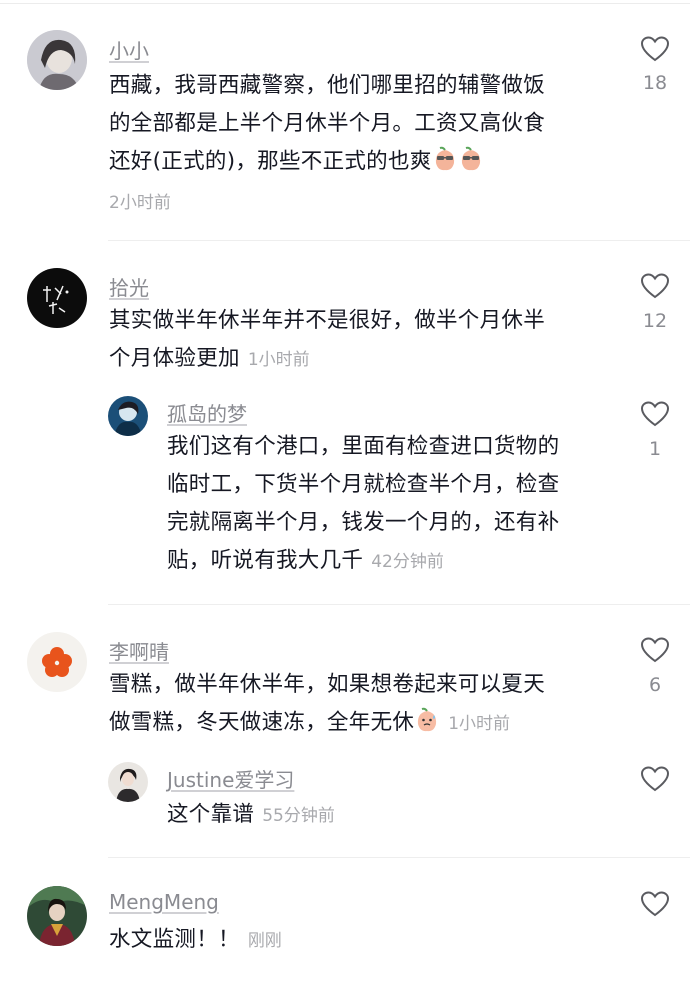 This screenshot has height=981, width=690. What do you see at coordinates (655, 449) in the screenshot?
I see `like-count: 1` at bounding box center [655, 449].